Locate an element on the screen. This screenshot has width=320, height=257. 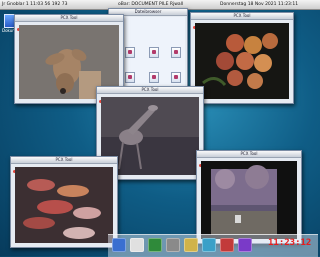
image-window-garden: PCX Tool is located at coordinates (249, 197).